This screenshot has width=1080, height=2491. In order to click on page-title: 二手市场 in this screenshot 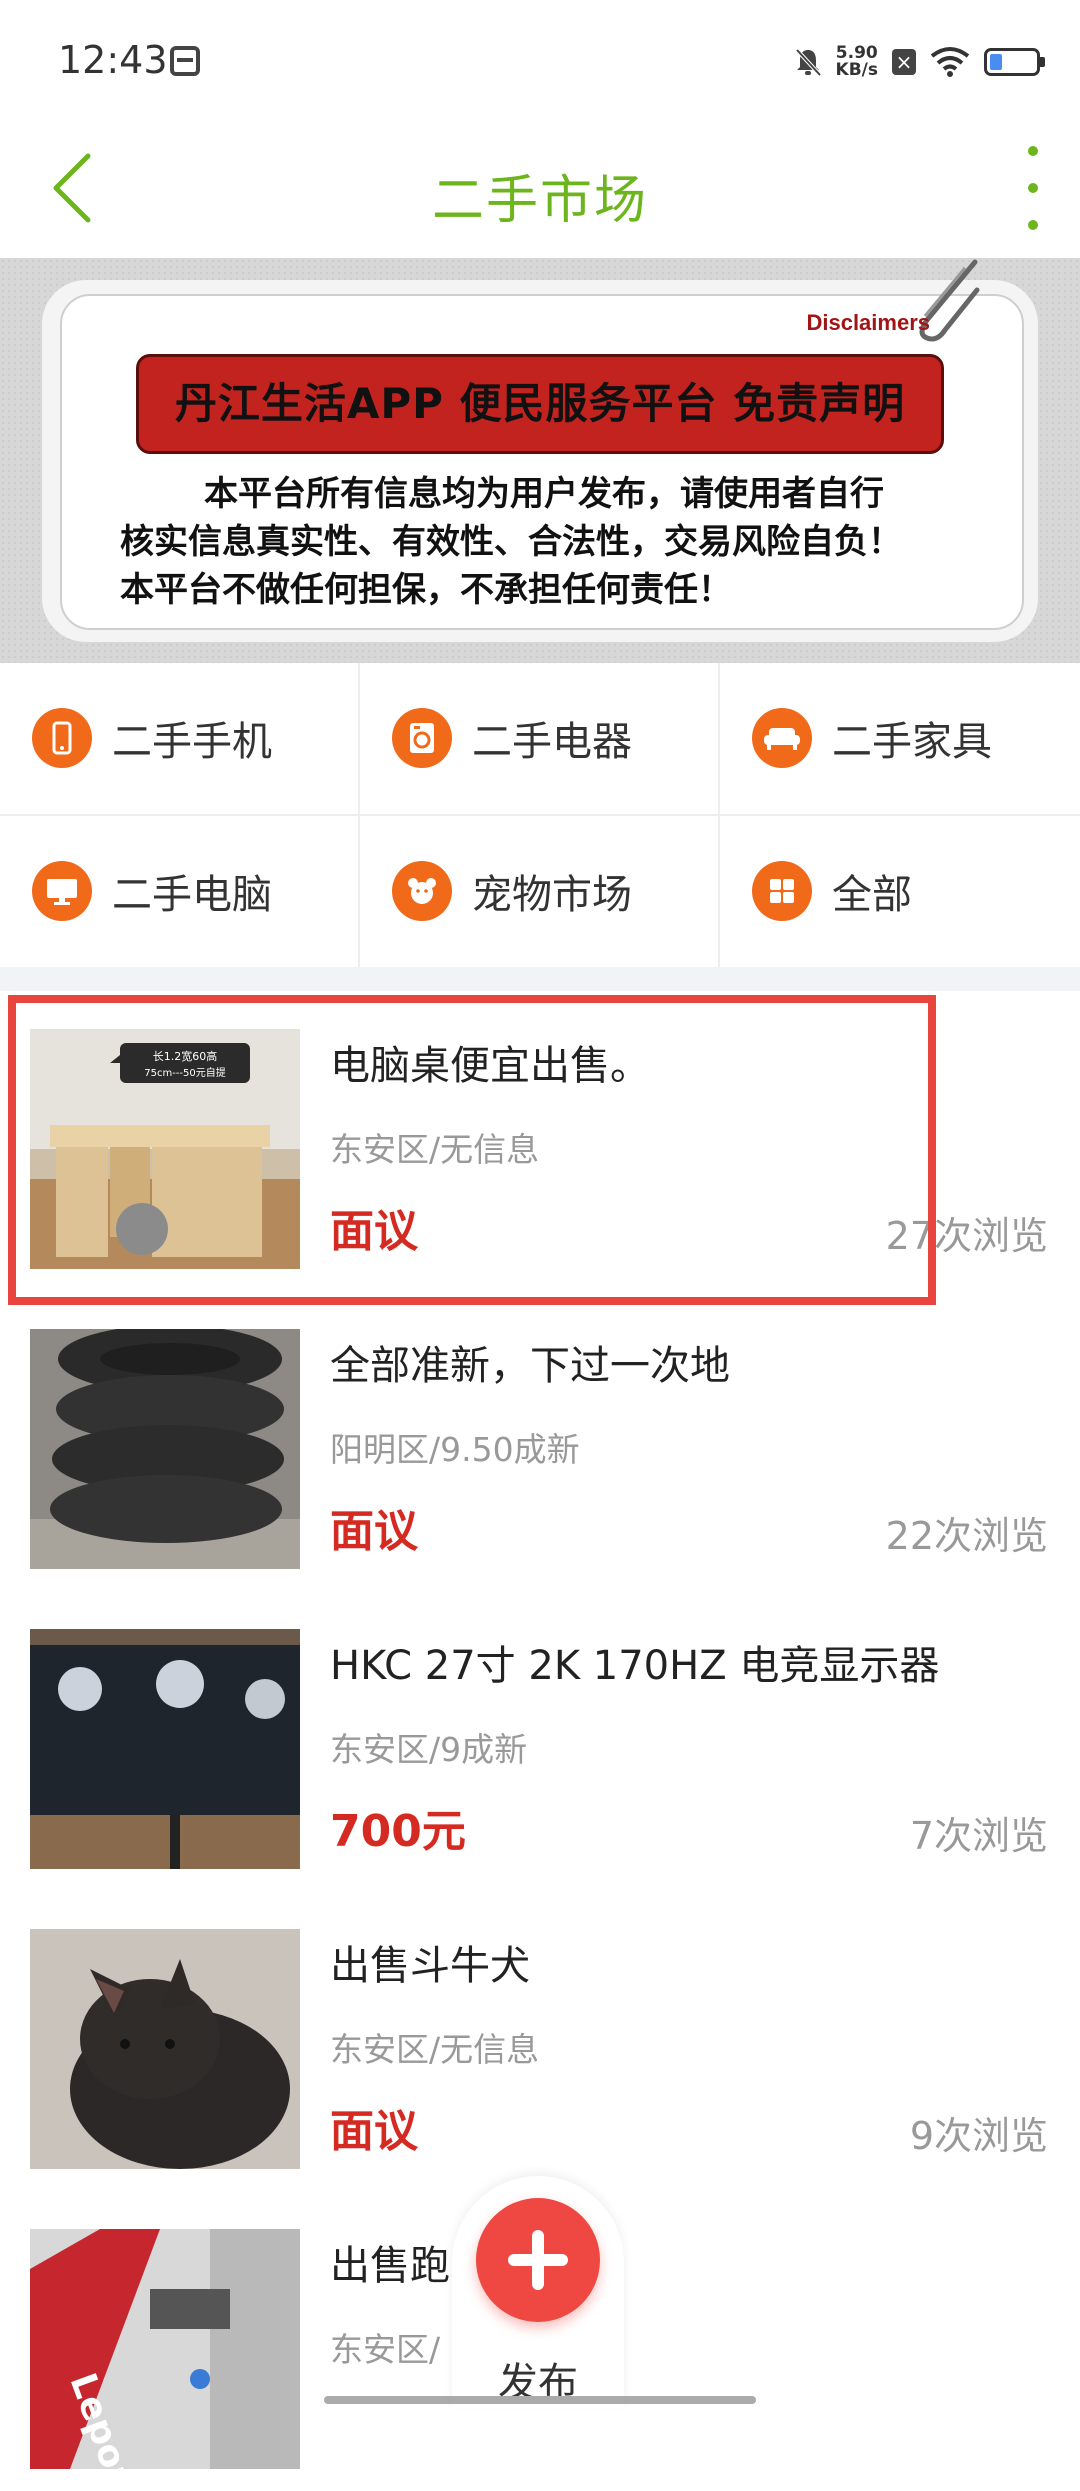, I will do `click(539, 201)`.